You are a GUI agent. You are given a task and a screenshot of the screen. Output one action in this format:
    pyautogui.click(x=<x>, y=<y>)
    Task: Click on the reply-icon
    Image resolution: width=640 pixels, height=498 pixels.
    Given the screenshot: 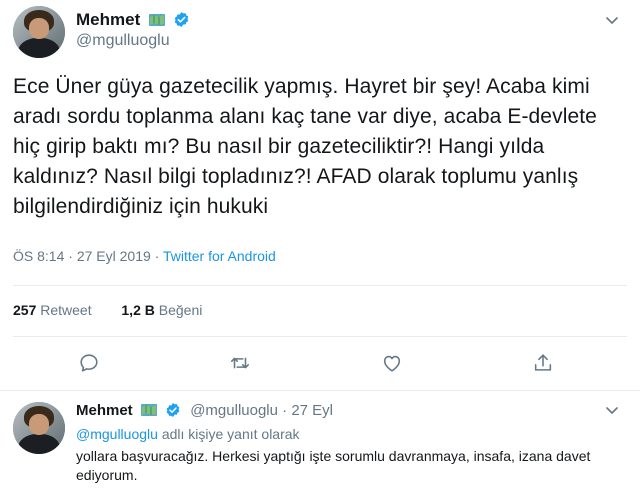 What is the action you would take?
    pyautogui.click(x=89, y=363)
    